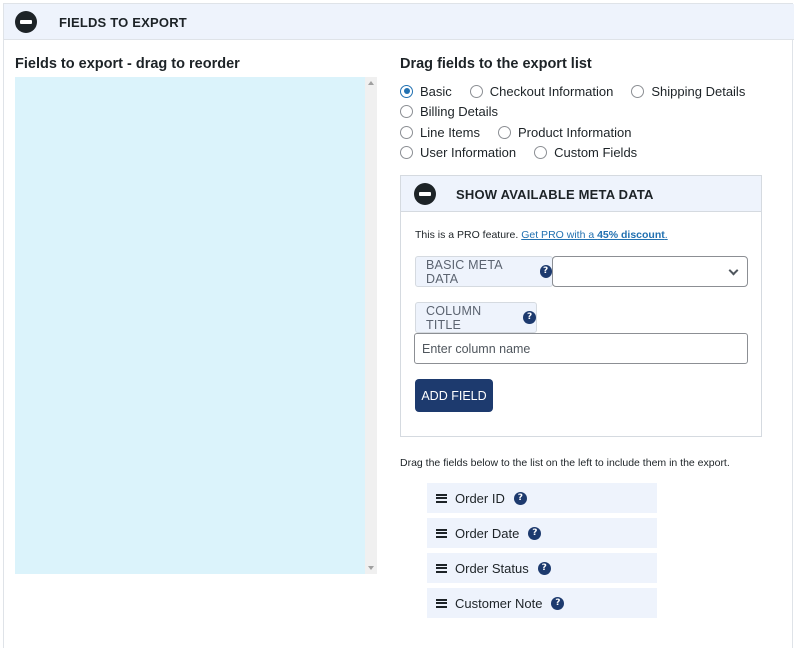 The height and width of the screenshot is (648, 794). I want to click on fields-to-export-header: FIELDS TO EXPORT, so click(399, 22).